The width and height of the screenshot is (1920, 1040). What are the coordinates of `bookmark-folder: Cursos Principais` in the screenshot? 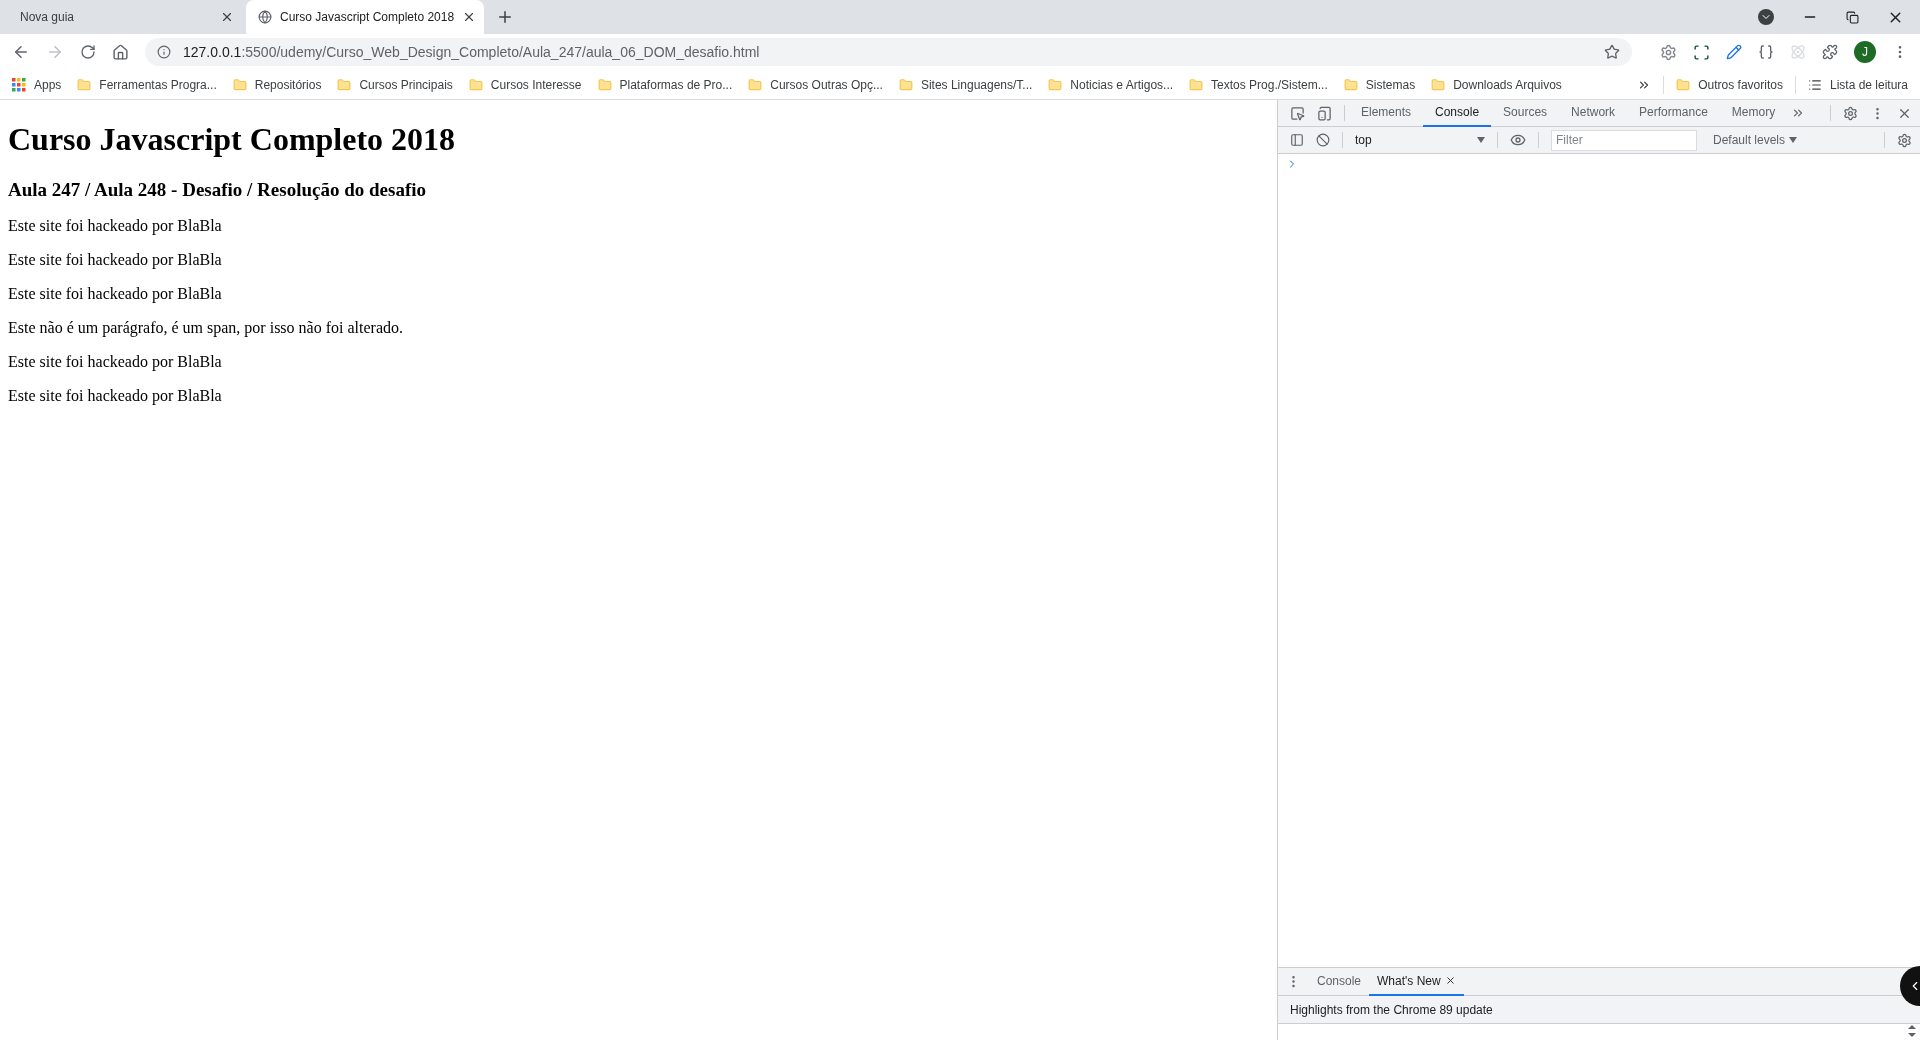 It's located at (395, 84).